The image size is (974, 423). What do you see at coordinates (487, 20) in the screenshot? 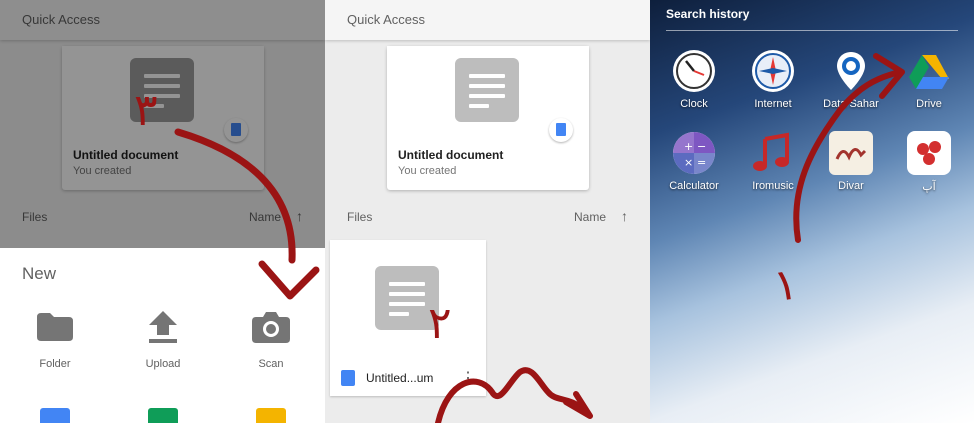
I see `quick-access-bar: Quick Access` at bounding box center [487, 20].